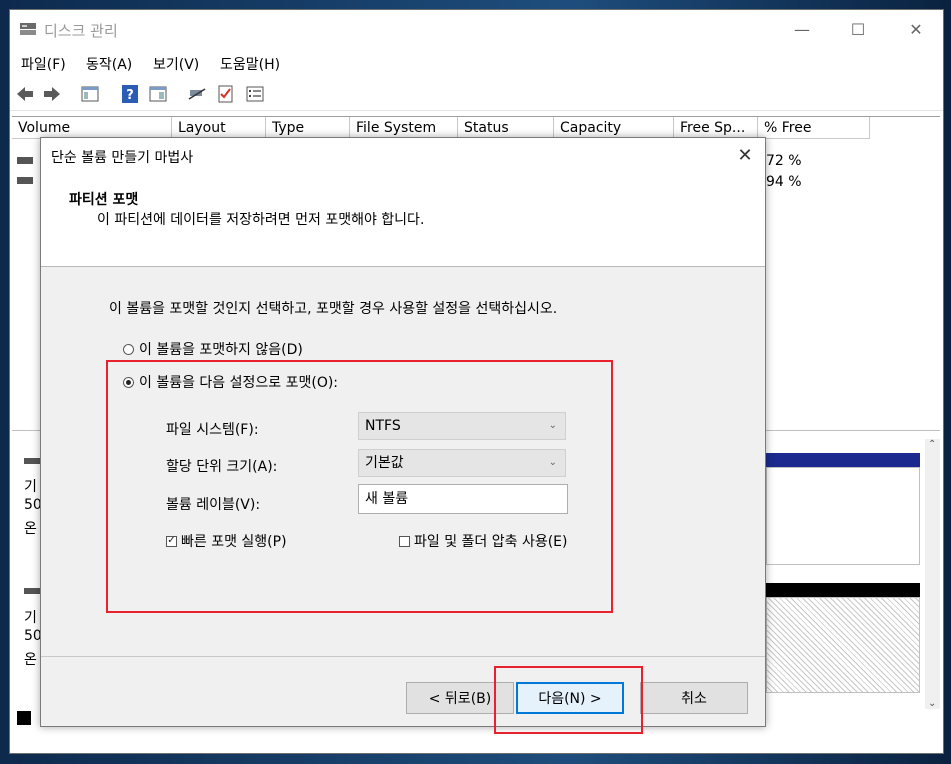 This screenshot has width=951, height=764. I want to click on radio-do-not-format: 이 볼륨을 포맷하지 않음(D), so click(213, 349).